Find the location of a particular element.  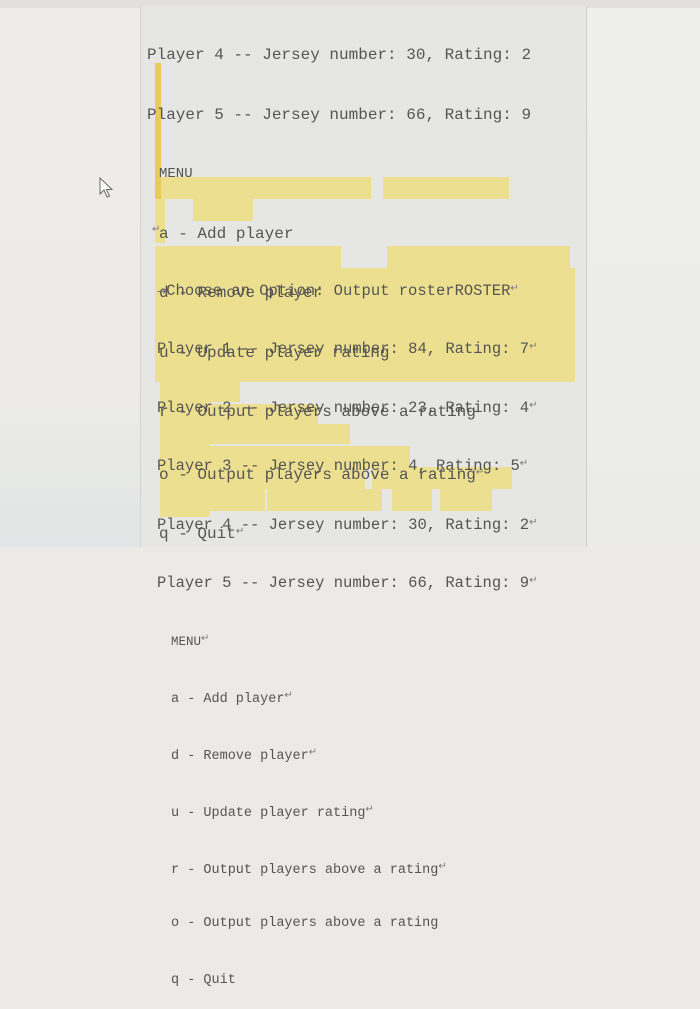

menu-item: o - Output players above a rating is located at coordinates (305, 924).